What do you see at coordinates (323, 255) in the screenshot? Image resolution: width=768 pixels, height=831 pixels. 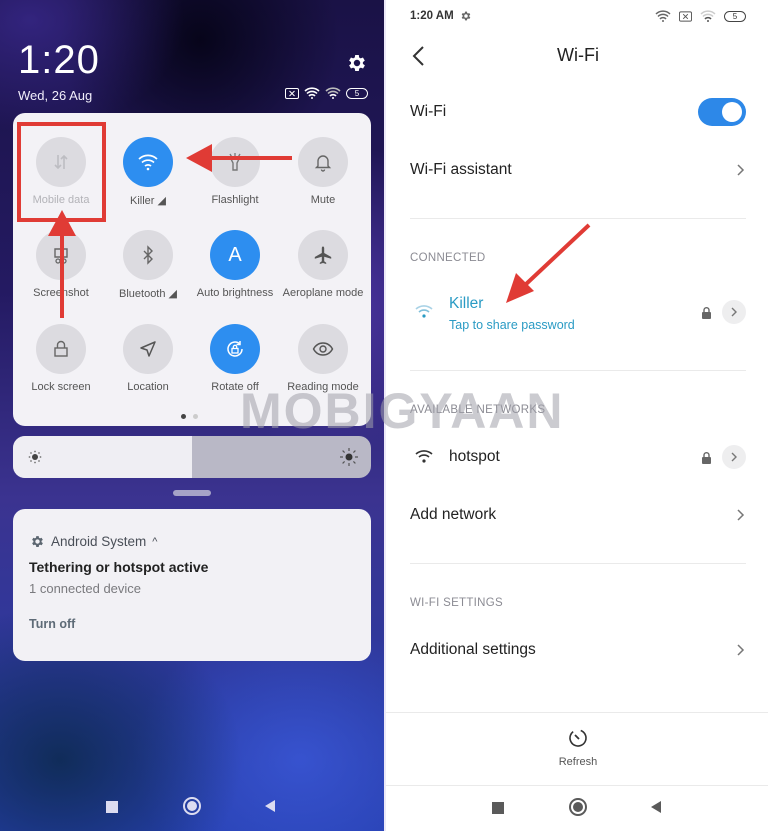 I see `airplane-icon` at bounding box center [323, 255].